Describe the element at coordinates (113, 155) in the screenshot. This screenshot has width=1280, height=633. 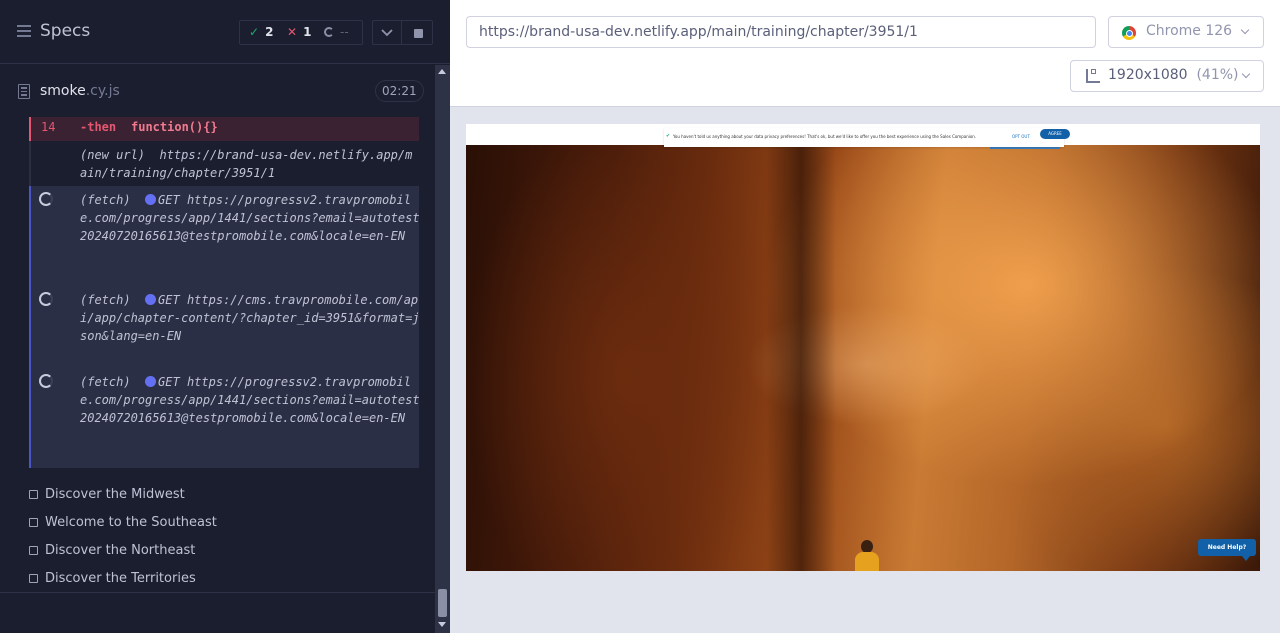
I see `command-label: (new url)` at that location.